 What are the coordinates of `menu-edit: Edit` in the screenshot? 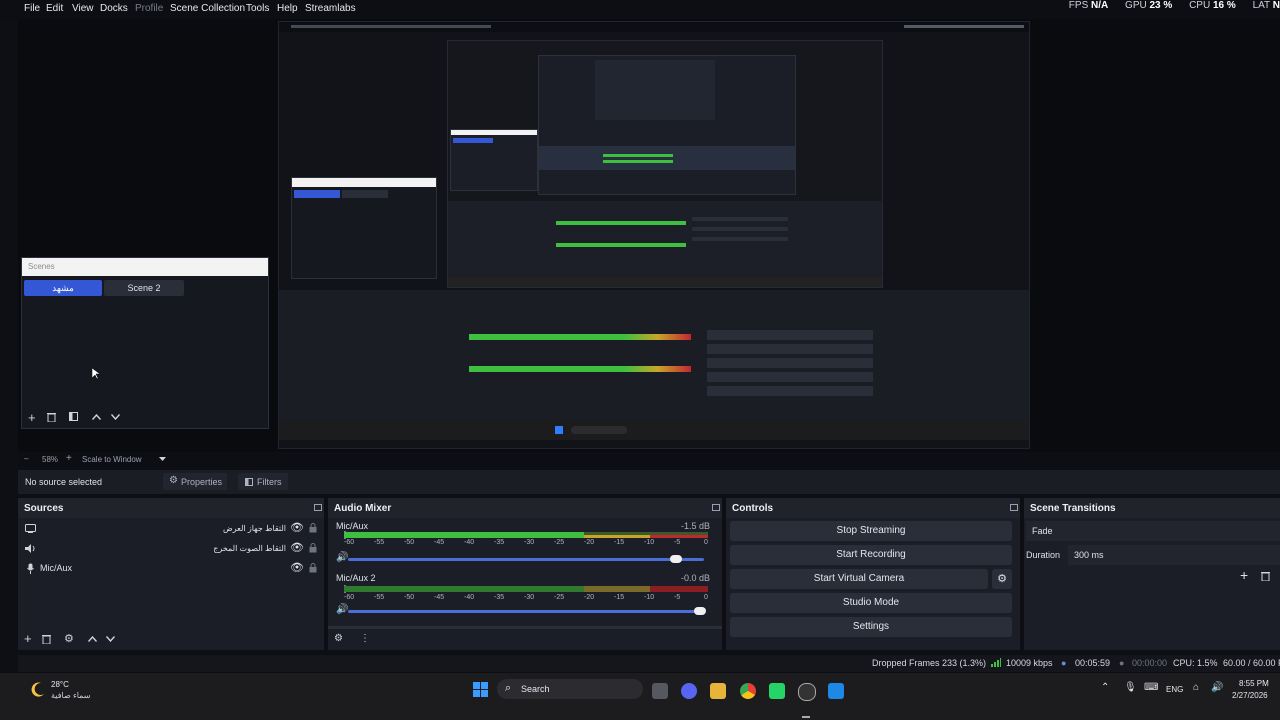 It's located at (54, 8).